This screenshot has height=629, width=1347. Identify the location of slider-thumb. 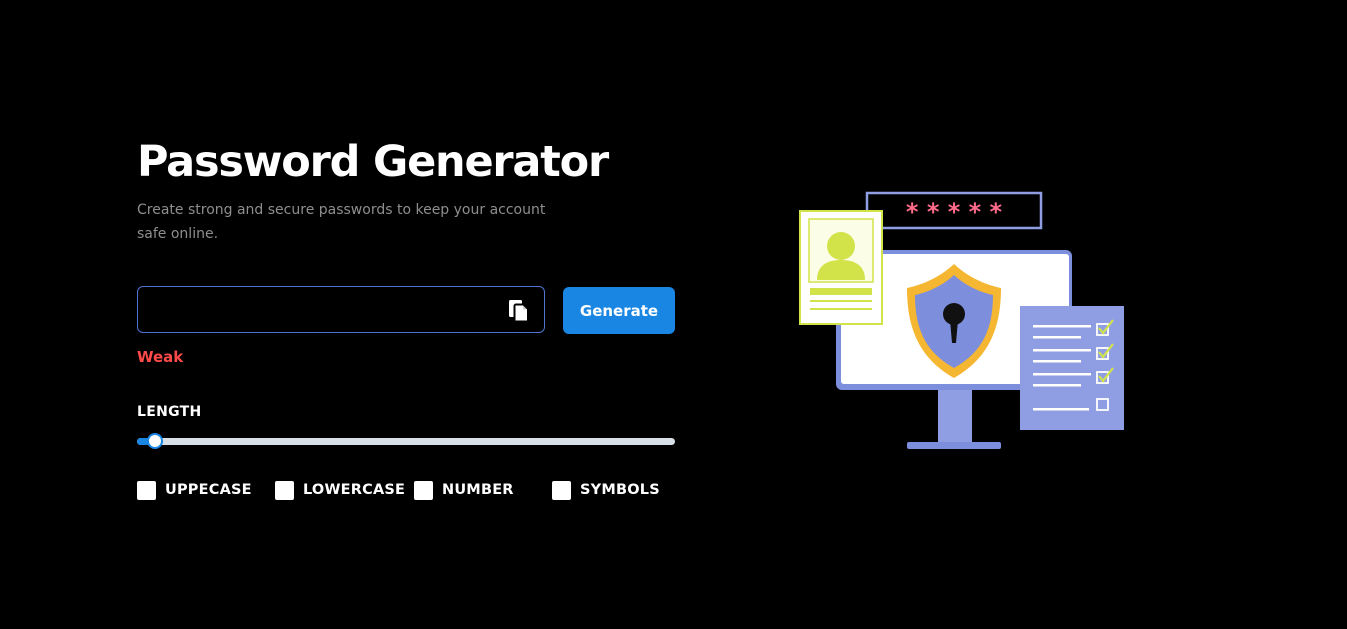
(155, 441).